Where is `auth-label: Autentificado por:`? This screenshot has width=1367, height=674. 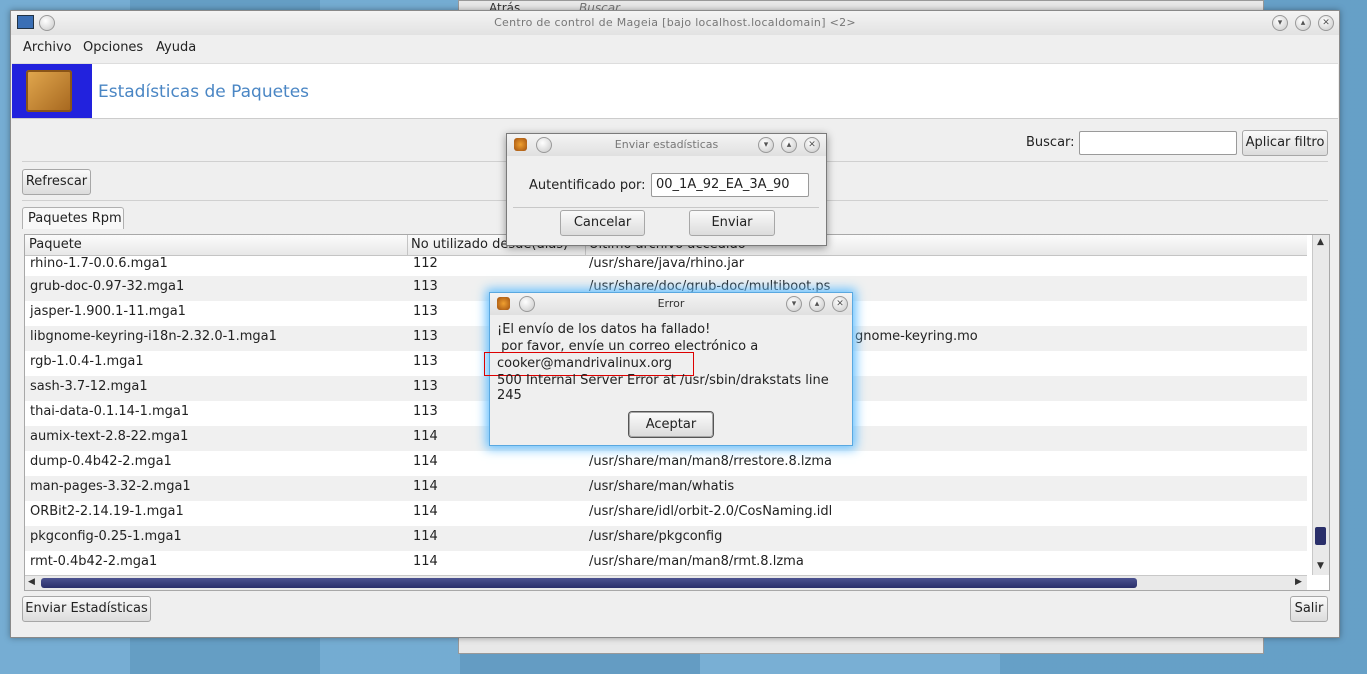
auth-label: Autentificado por: is located at coordinates (587, 185).